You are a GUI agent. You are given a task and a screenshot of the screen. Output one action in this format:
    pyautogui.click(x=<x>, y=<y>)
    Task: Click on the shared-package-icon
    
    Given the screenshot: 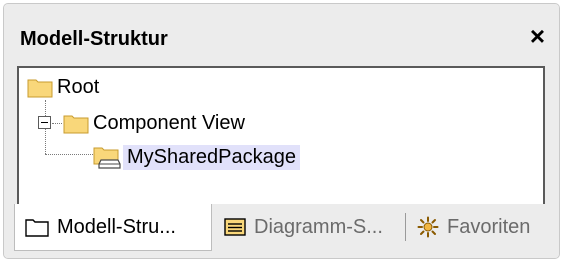 What is the action you would take?
    pyautogui.click(x=107, y=158)
    